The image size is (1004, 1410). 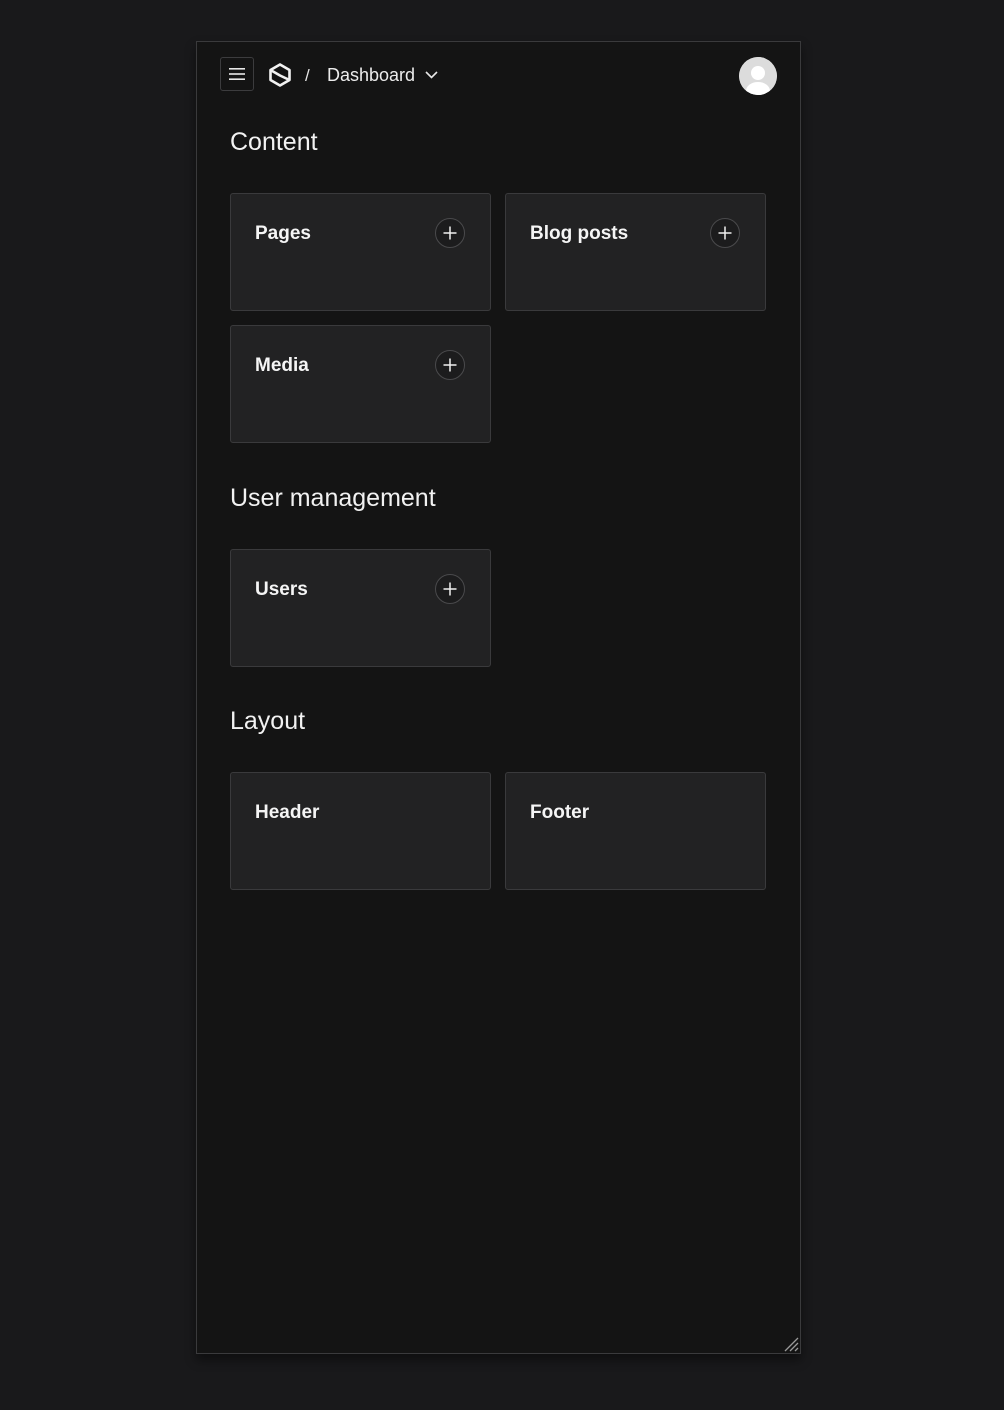 I want to click on resize-grip-icon, so click(x=790, y=1343).